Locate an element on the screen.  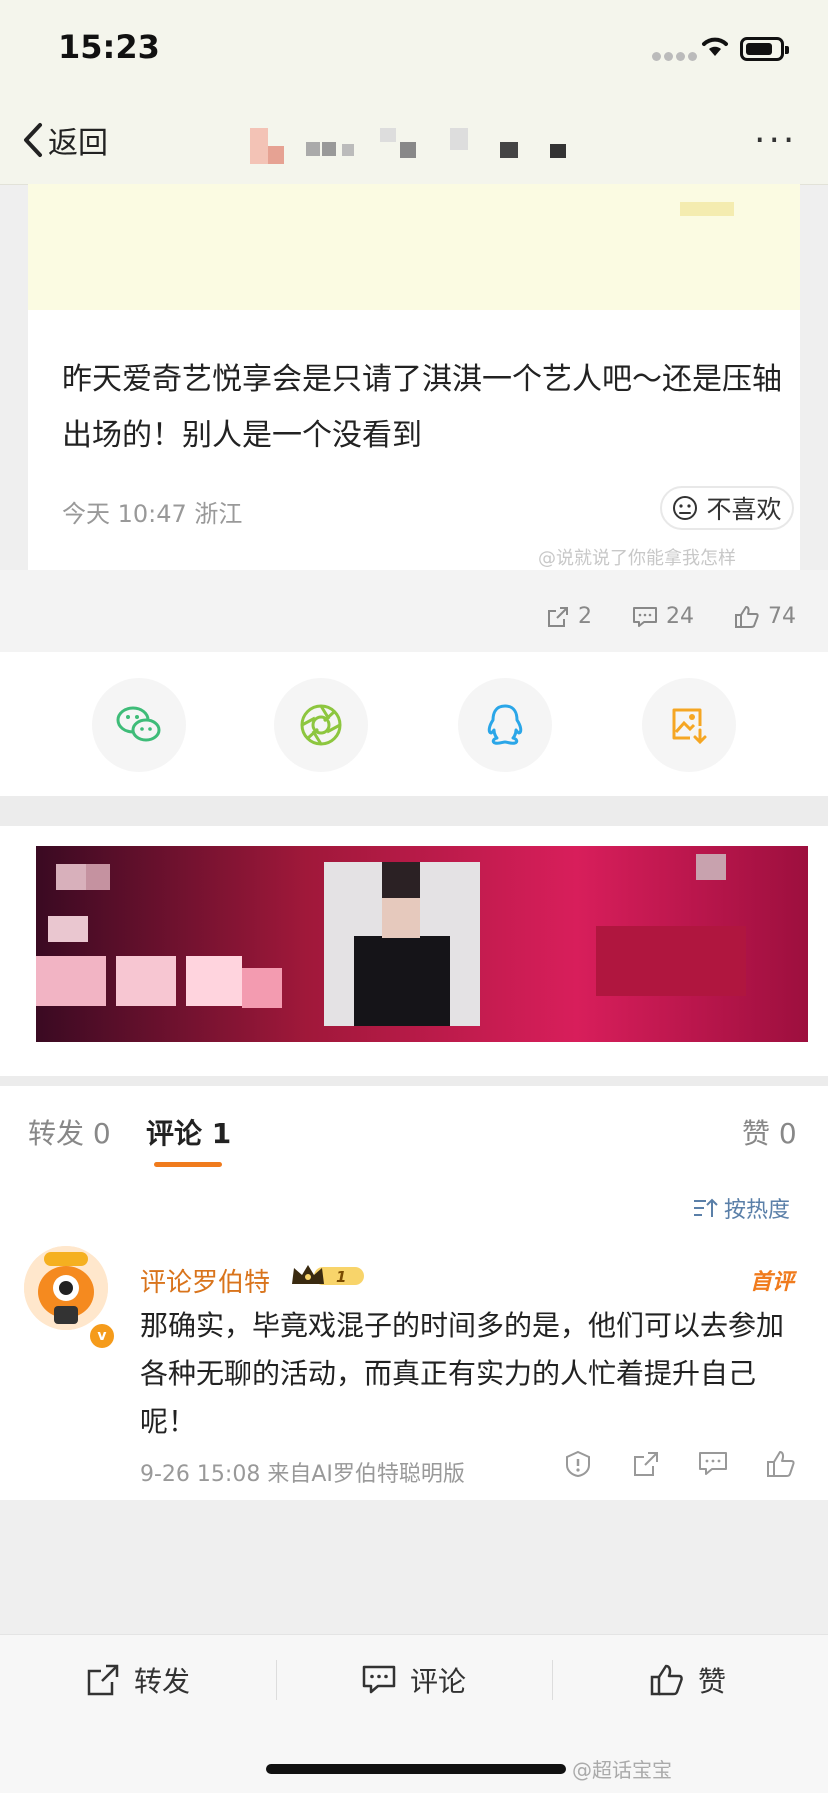
wechat-icon is located at coordinates (138, 724).